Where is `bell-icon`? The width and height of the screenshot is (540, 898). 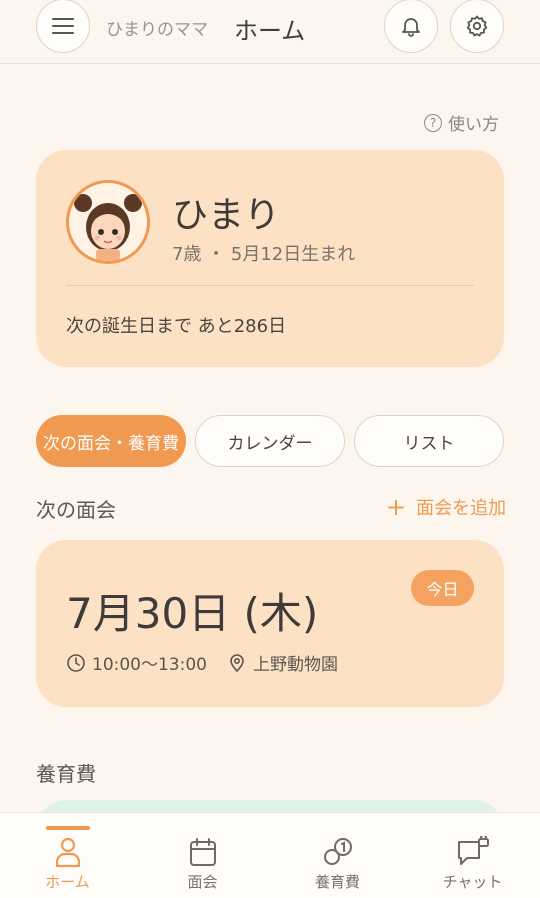
bell-icon is located at coordinates (411, 27).